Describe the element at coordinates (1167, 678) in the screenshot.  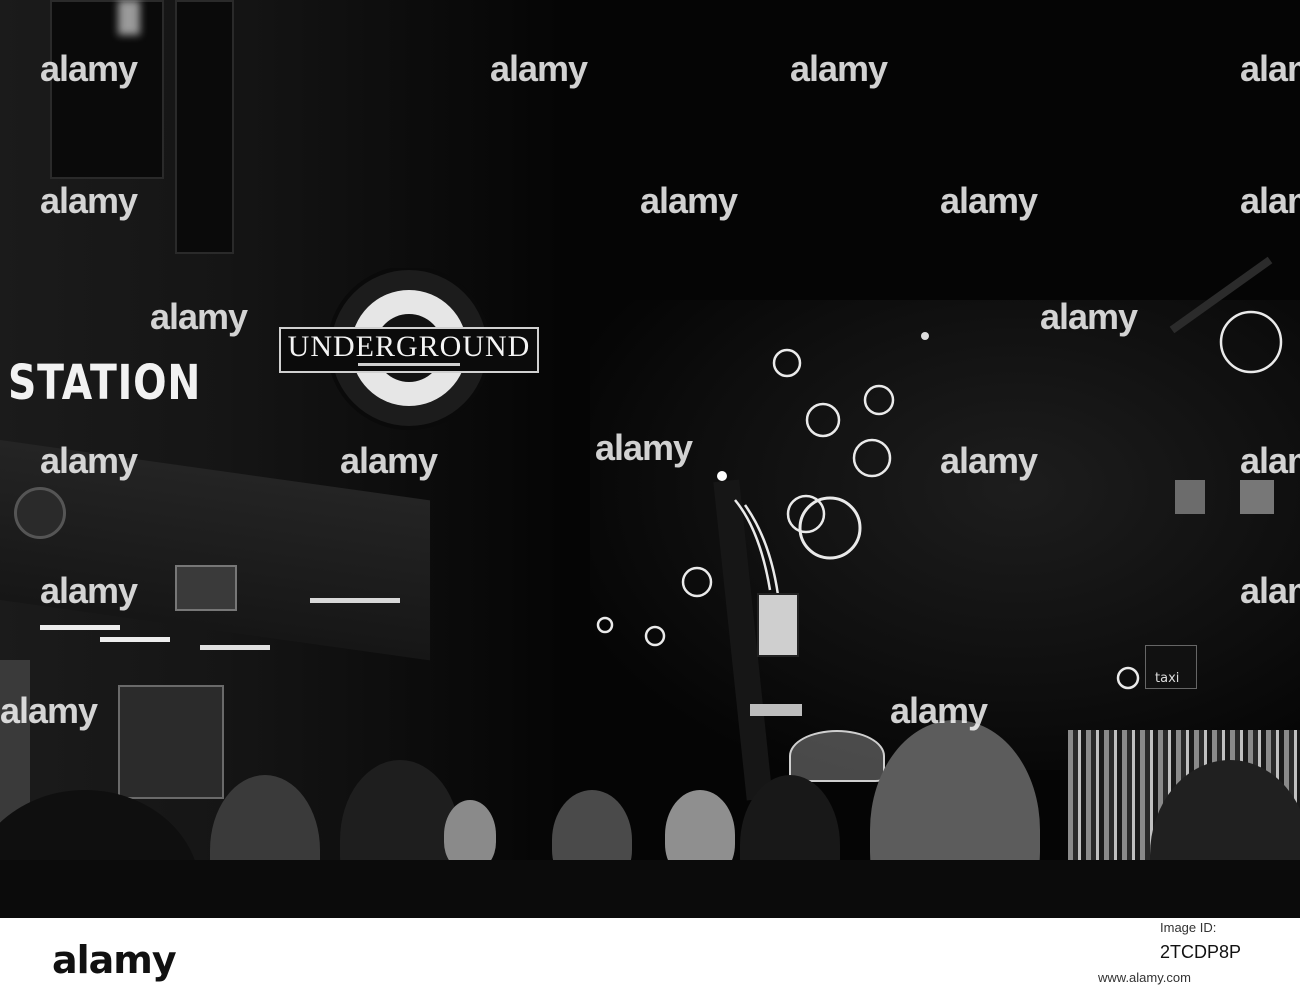
I see `taxi-sign-text: taxi` at that location.